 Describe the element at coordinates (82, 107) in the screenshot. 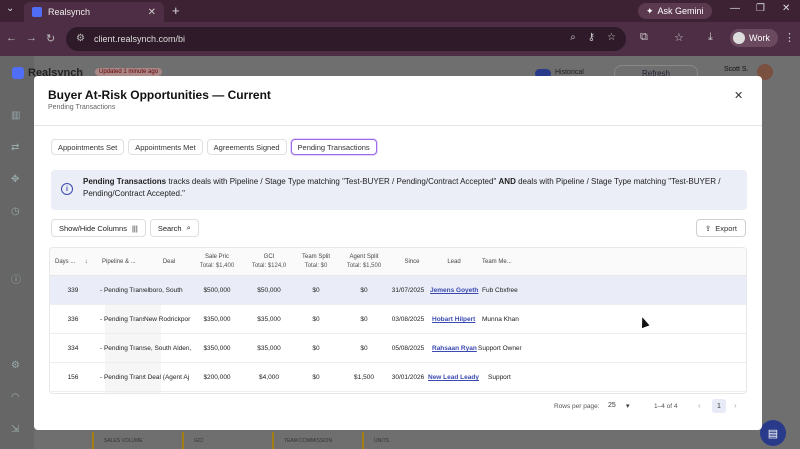

I see `modal-subtitle: Pending Transactions` at that location.